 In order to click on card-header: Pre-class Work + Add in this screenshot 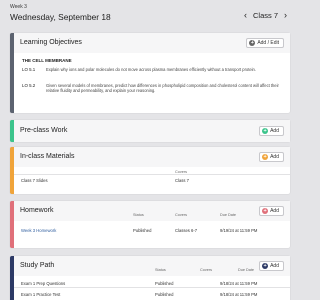, I will do `click(152, 131)`.